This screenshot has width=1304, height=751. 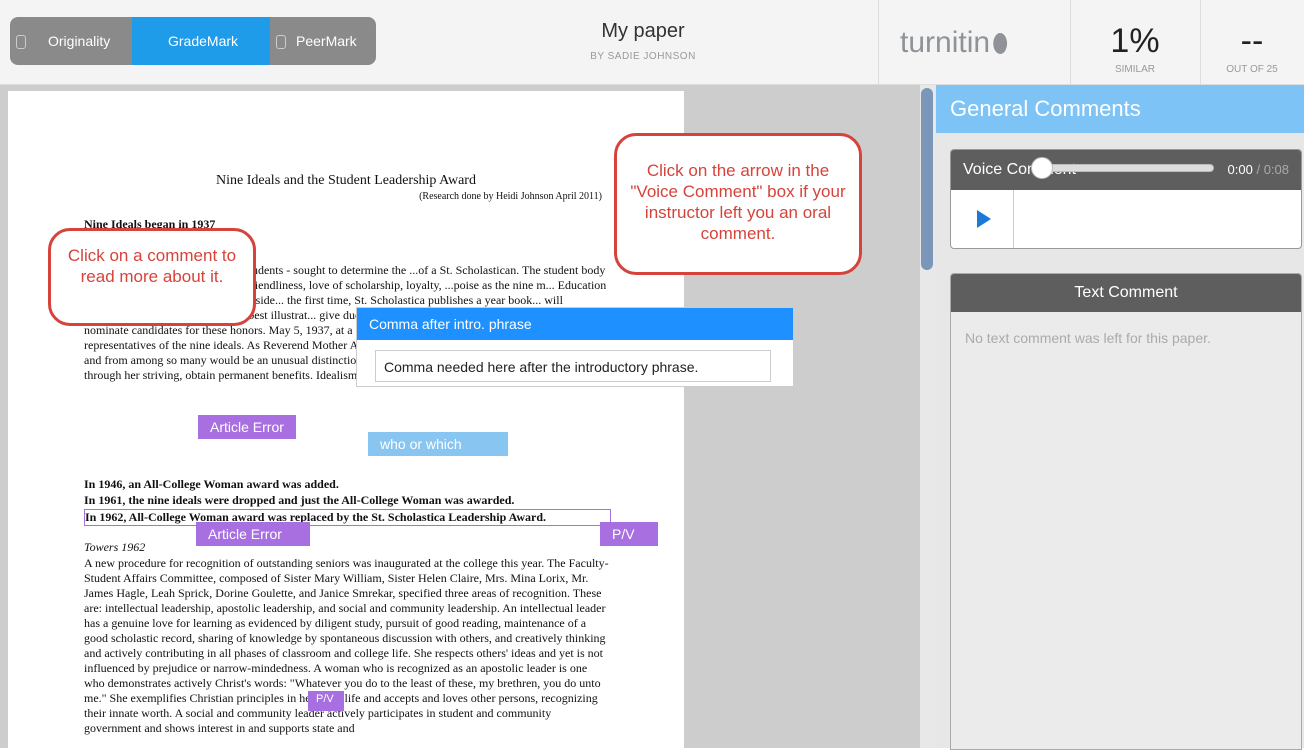 What do you see at coordinates (1252, 49) in the screenshot?
I see `grade-score: -- OUT OF 25` at bounding box center [1252, 49].